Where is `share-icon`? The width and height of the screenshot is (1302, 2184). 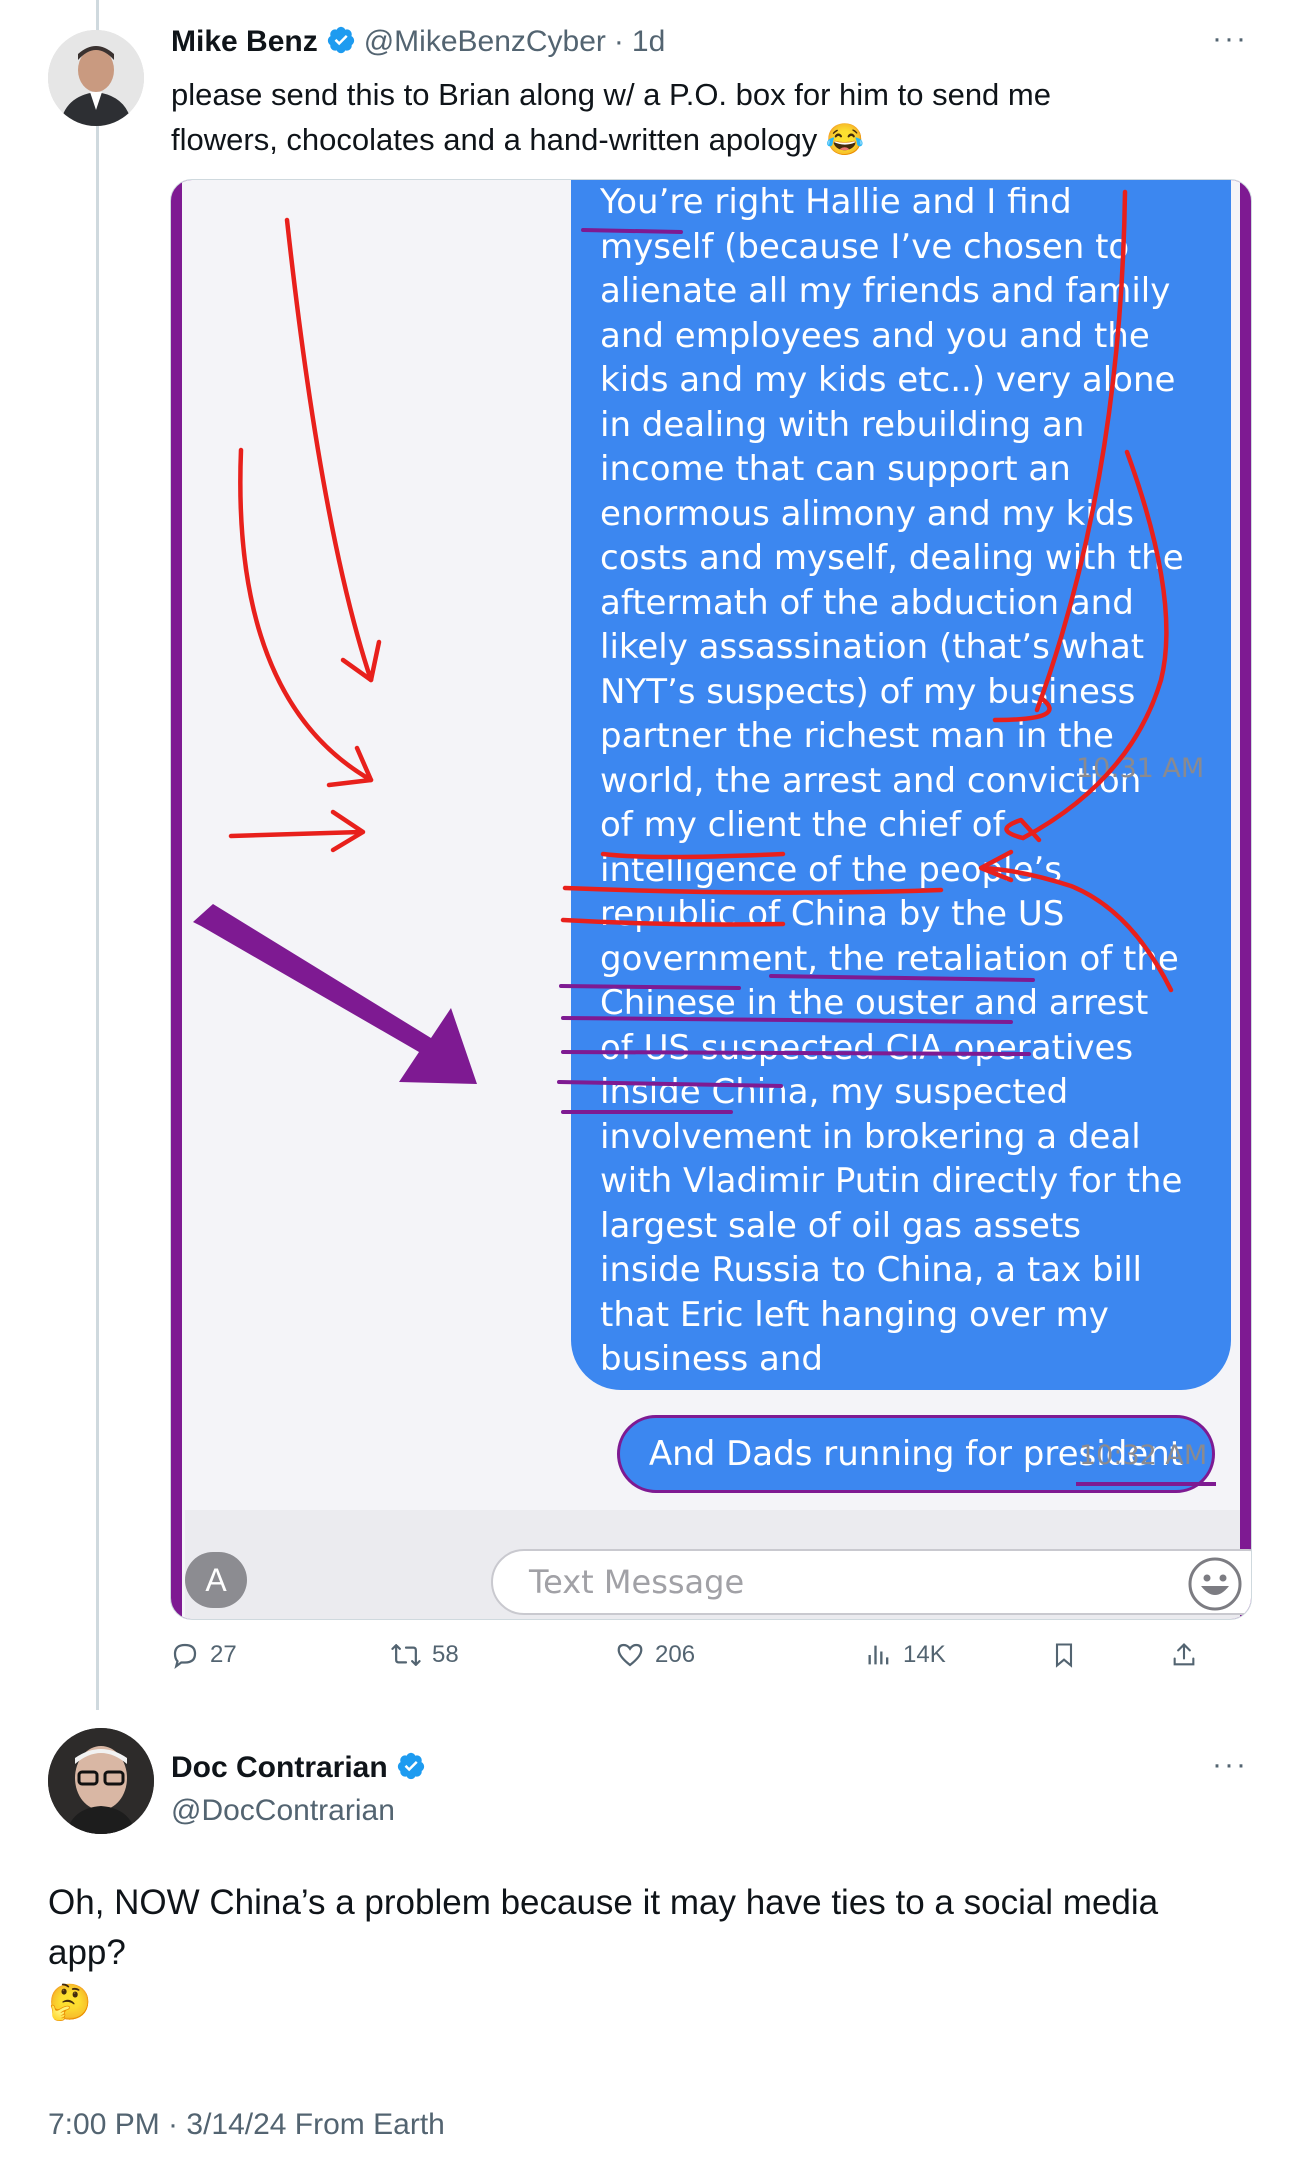
share-icon is located at coordinates (1184, 1654).